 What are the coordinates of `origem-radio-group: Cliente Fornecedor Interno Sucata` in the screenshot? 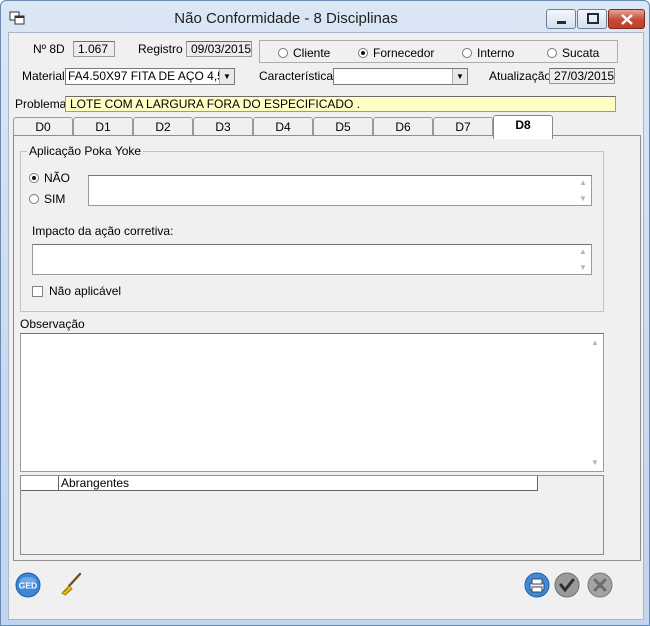 It's located at (438, 51).